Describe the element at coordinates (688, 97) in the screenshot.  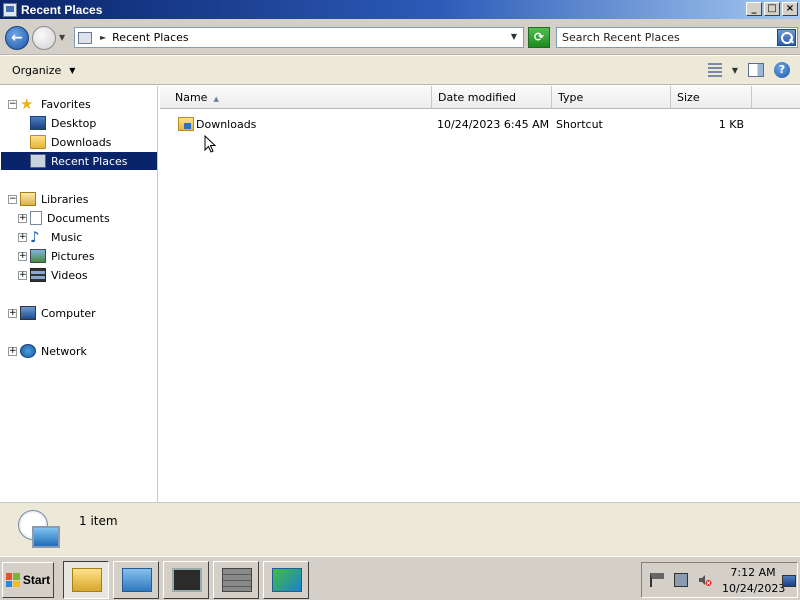
I see `column-header-label: Size` at that location.